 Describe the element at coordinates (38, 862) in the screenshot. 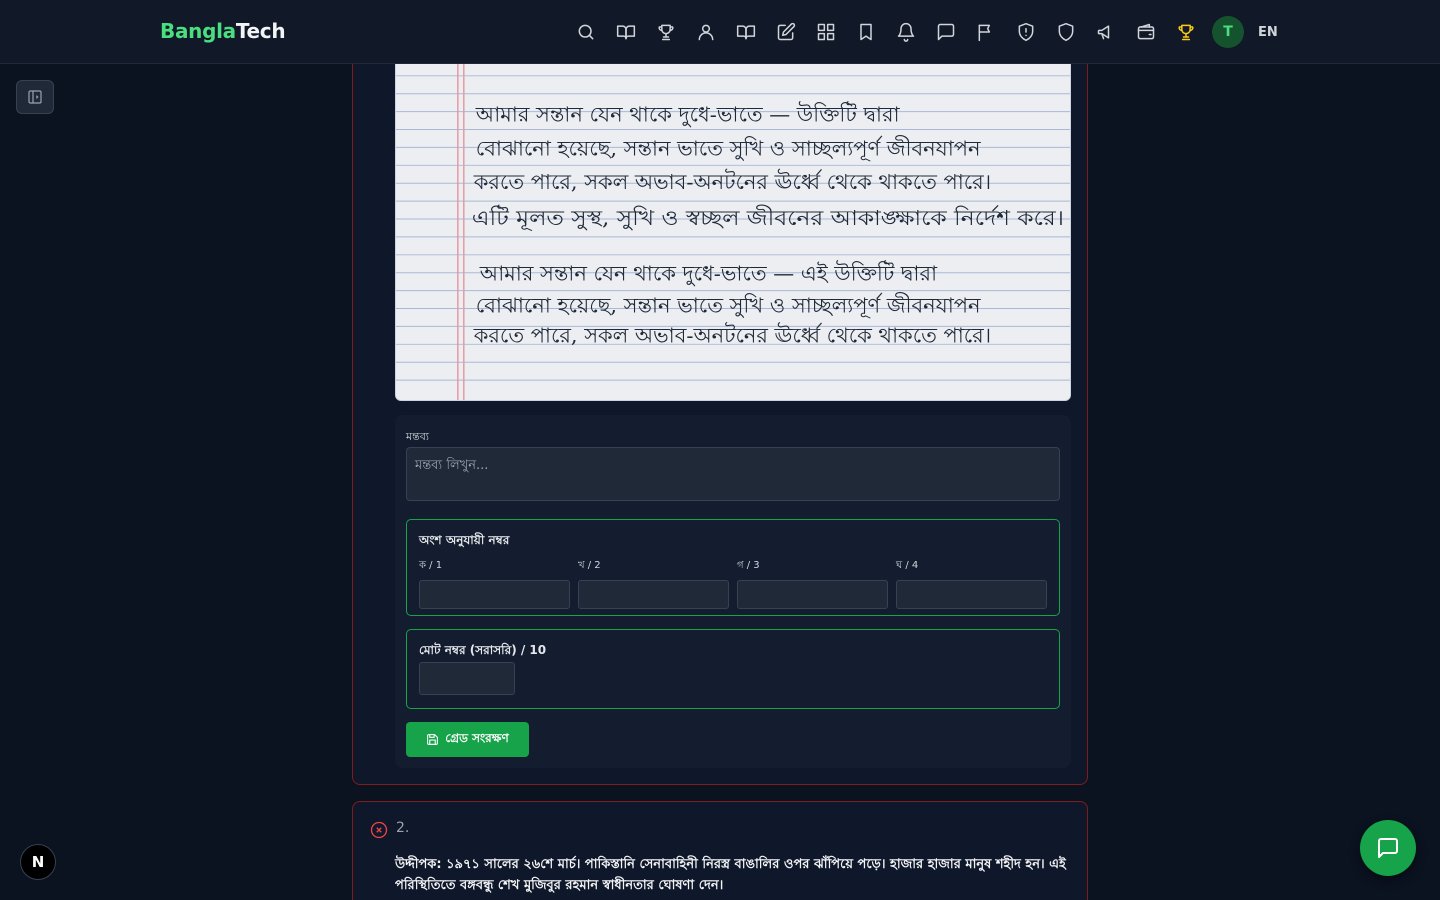

I see `framework-badge: N` at that location.